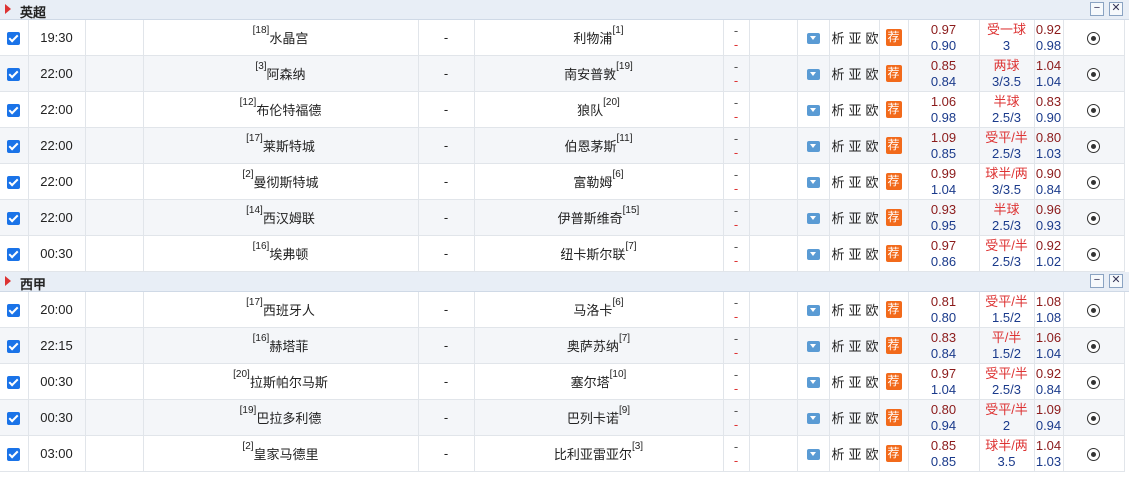 This screenshot has height=481, width=1129. Describe the element at coordinates (281, 253) in the screenshot. I see `home-team: [16]埃弗顿` at that location.